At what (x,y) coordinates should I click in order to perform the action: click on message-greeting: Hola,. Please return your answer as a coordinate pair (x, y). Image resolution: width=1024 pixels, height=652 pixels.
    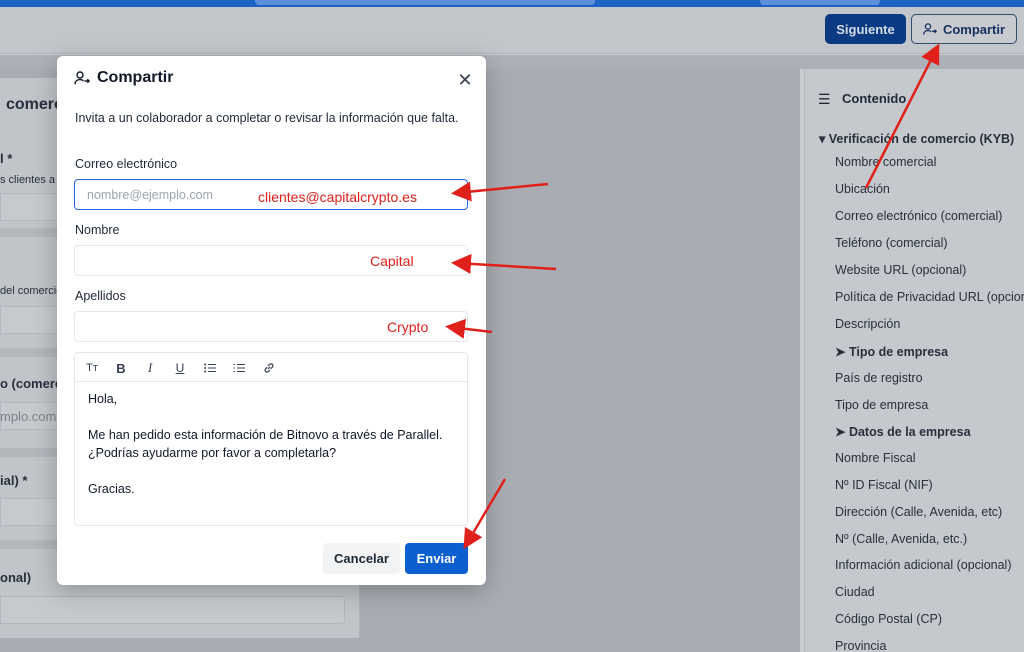
    Looking at the image, I should click on (103, 399).